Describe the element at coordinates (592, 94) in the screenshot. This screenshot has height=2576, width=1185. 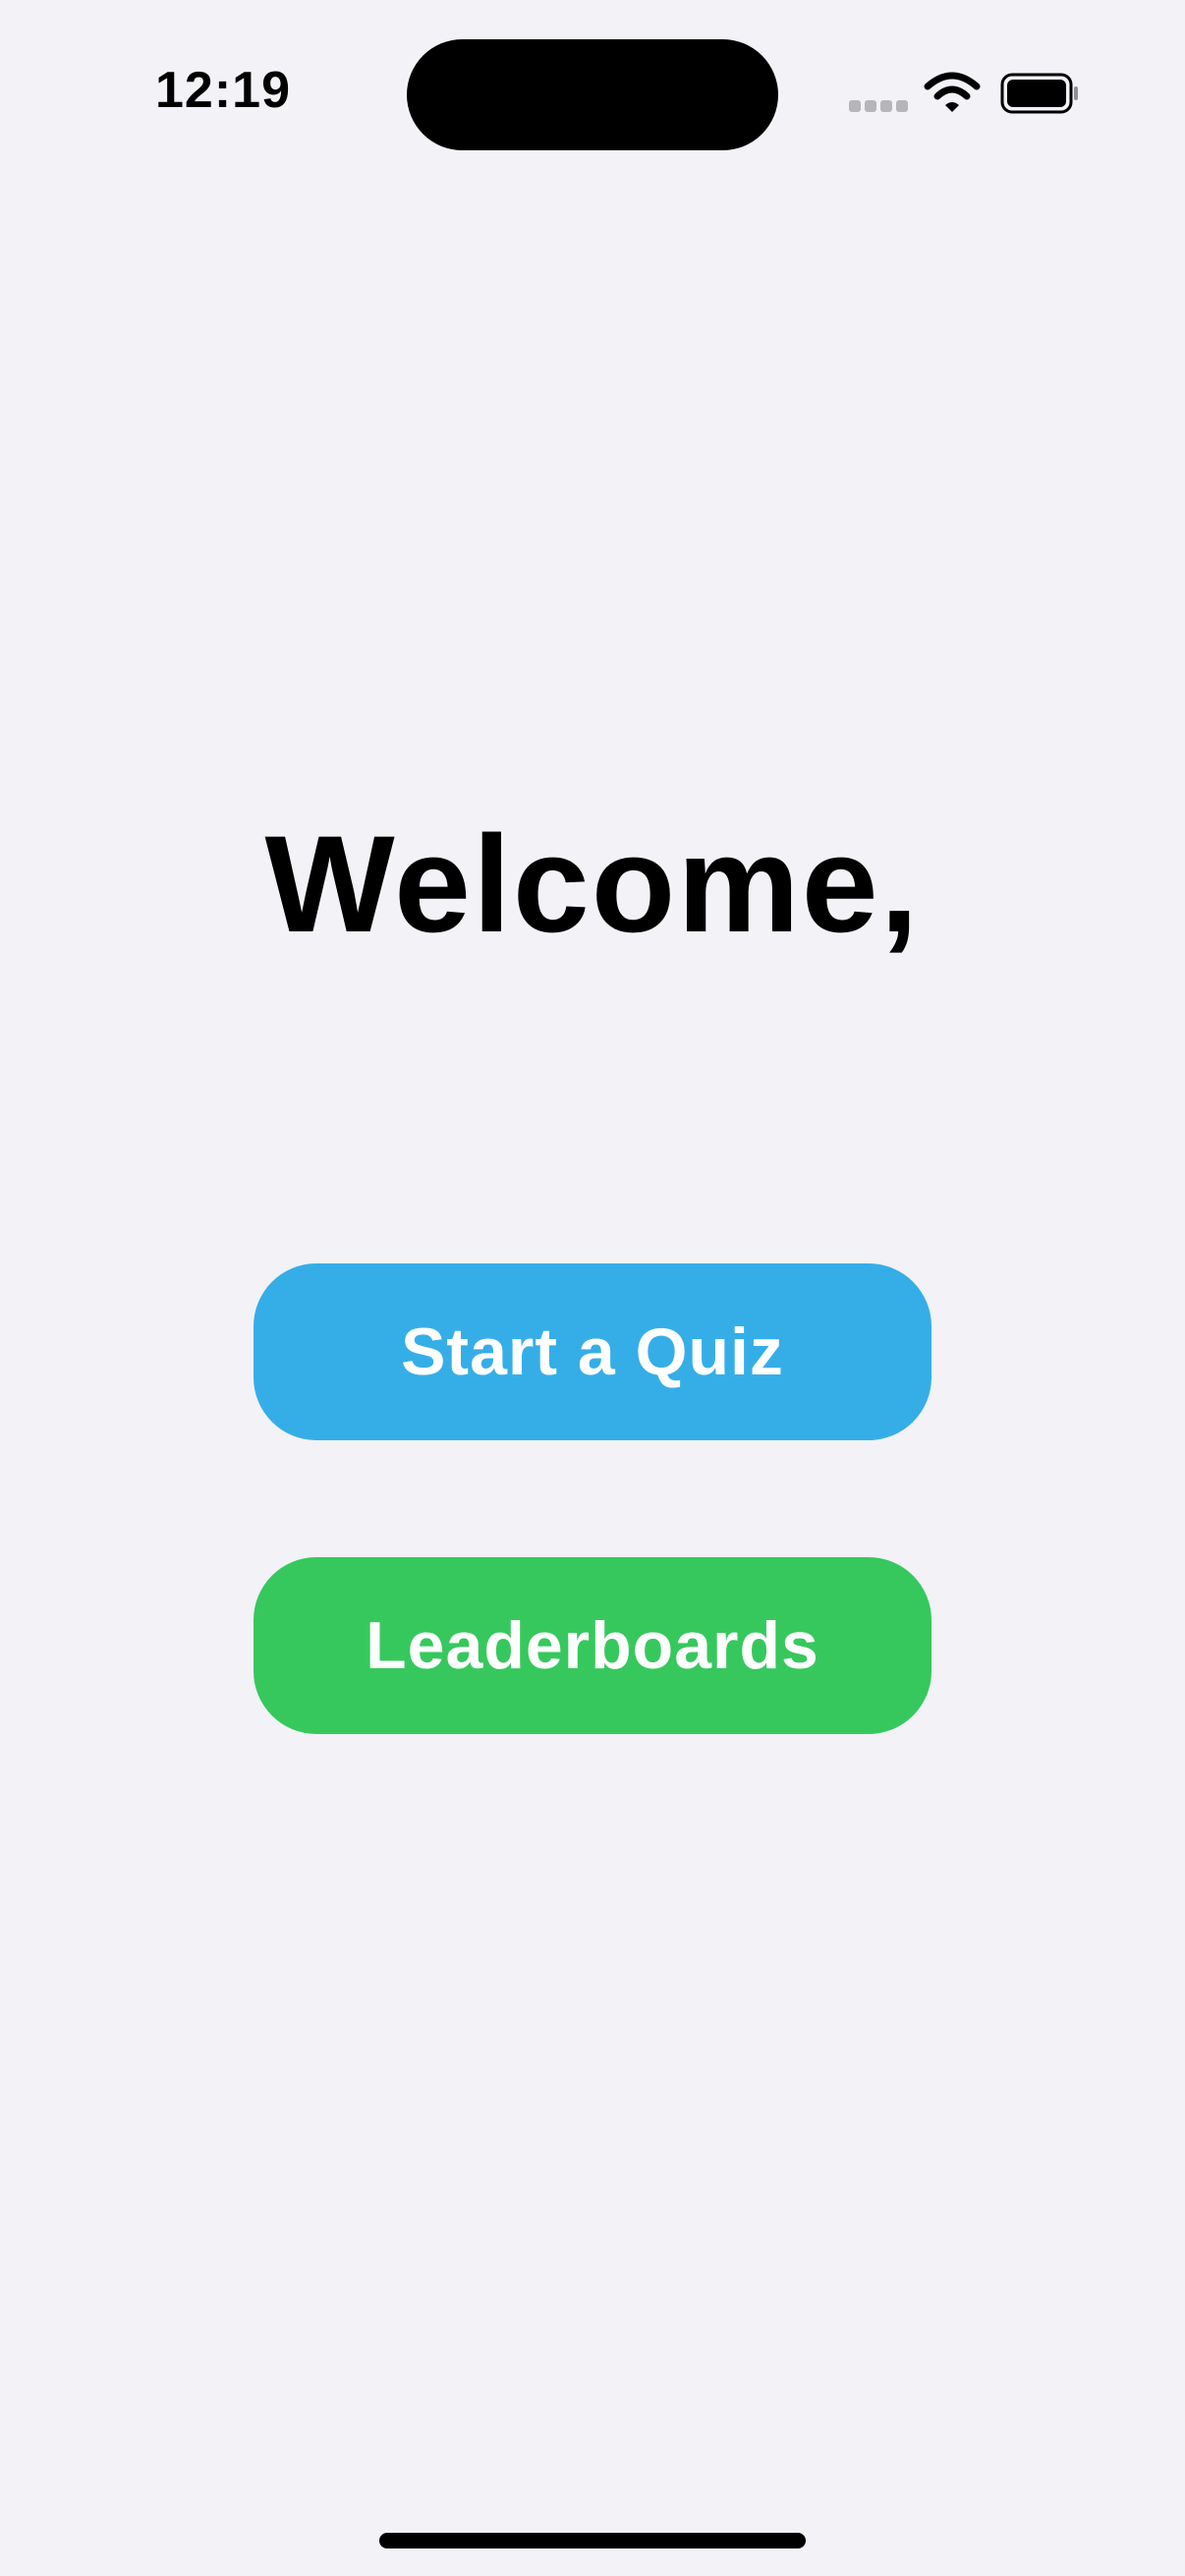
I see `dynamic-island` at that location.